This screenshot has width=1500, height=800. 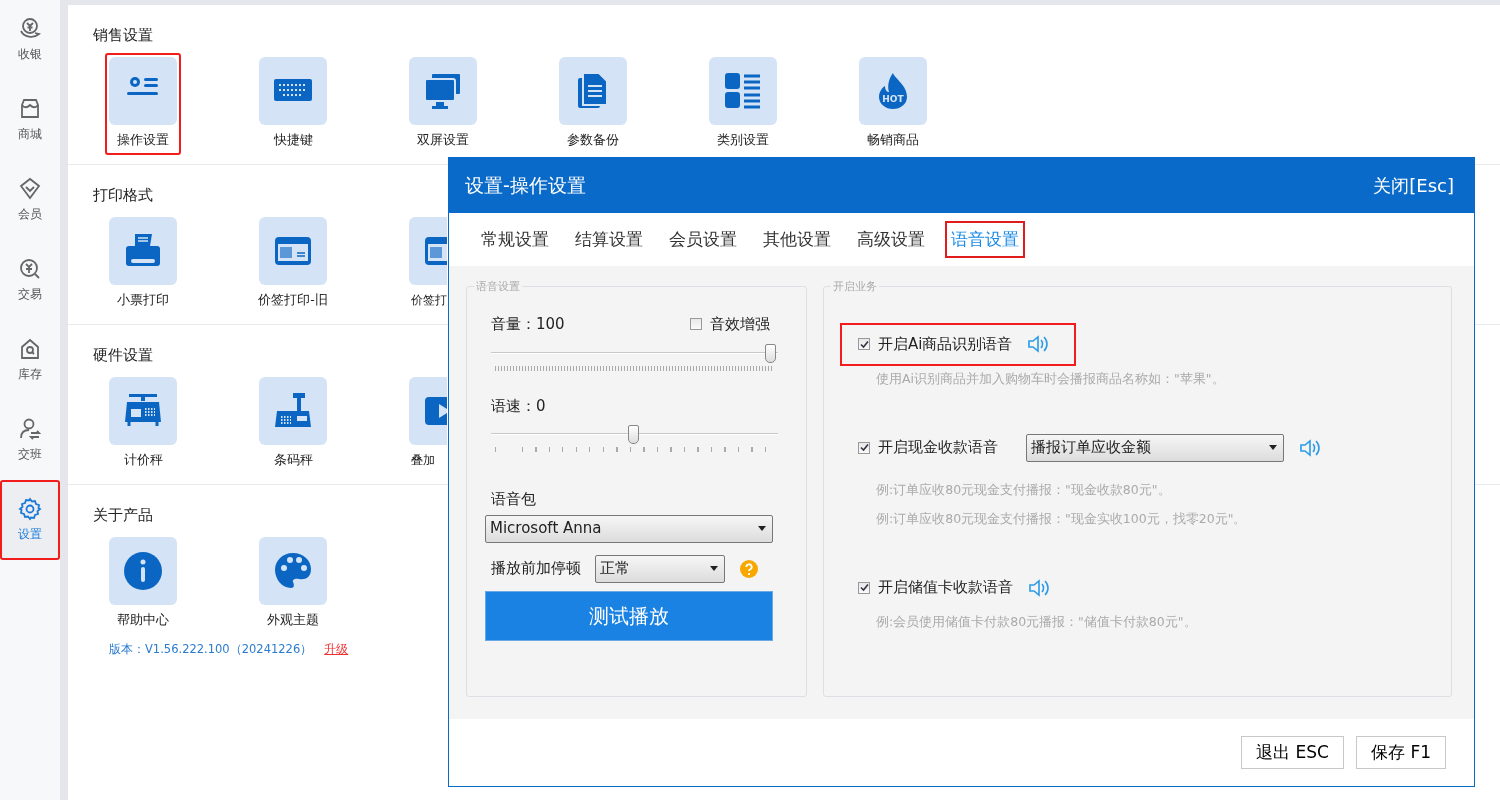 What do you see at coordinates (426, 424) in the screenshot?
I see `settings-tile: 叠加` at bounding box center [426, 424].